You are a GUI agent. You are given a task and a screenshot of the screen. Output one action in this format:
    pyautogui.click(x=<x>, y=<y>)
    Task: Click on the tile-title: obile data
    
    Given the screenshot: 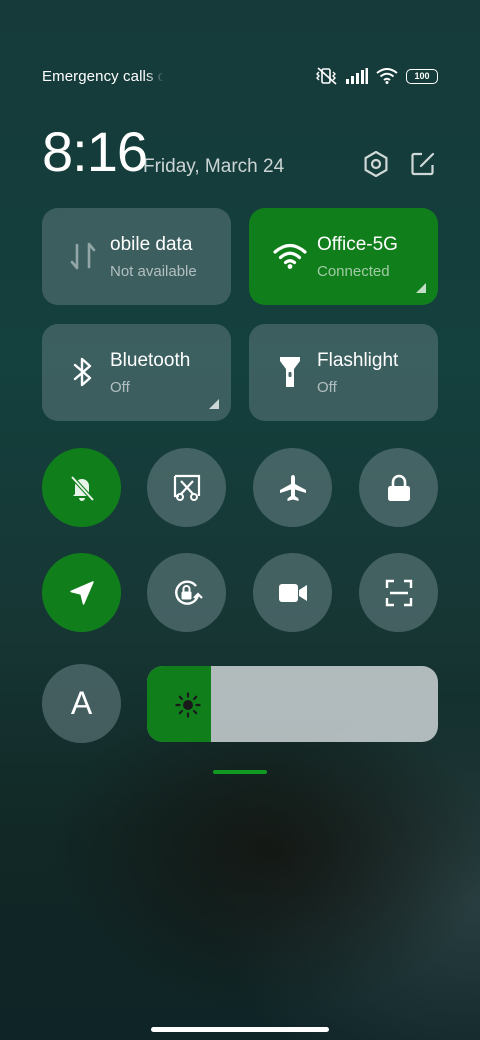 What is the action you would take?
    pyautogui.click(x=151, y=244)
    